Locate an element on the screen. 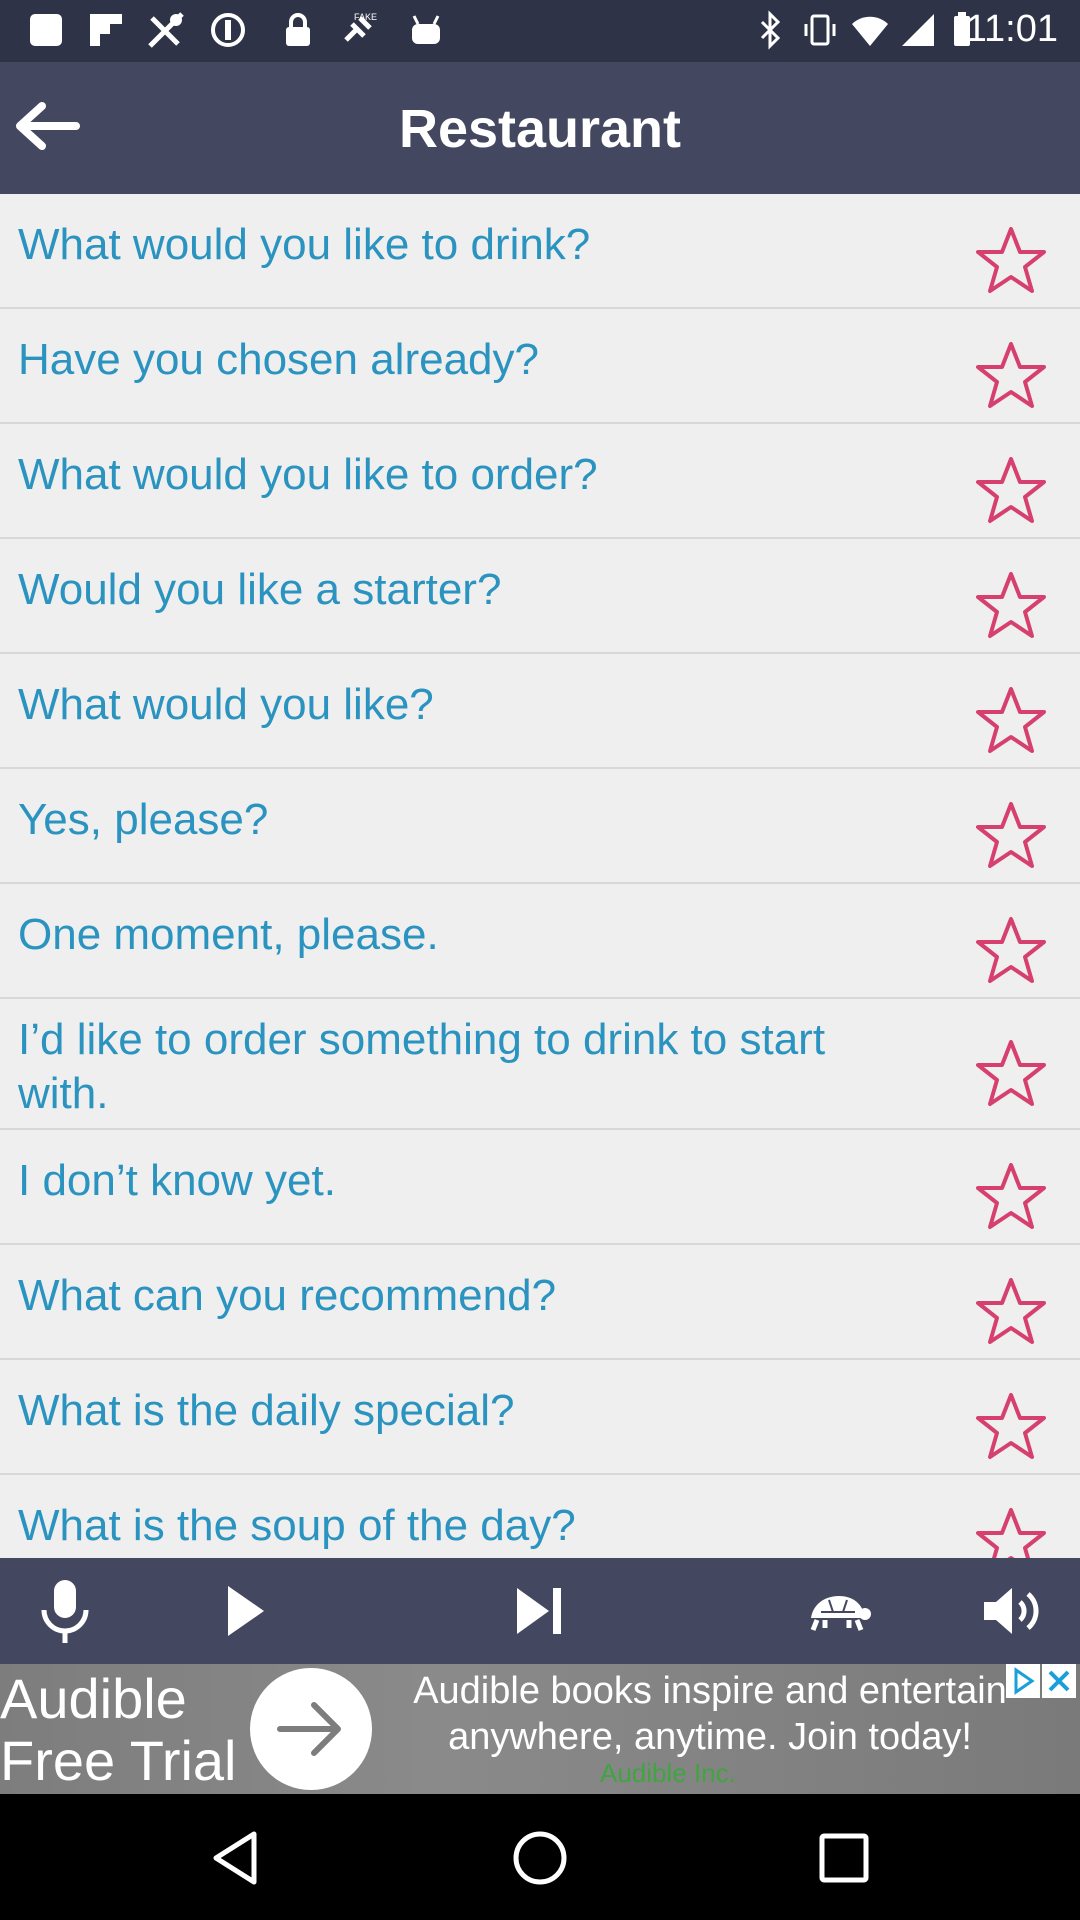  ad-advertiser: Audible Inc. is located at coordinates (668, 1773).